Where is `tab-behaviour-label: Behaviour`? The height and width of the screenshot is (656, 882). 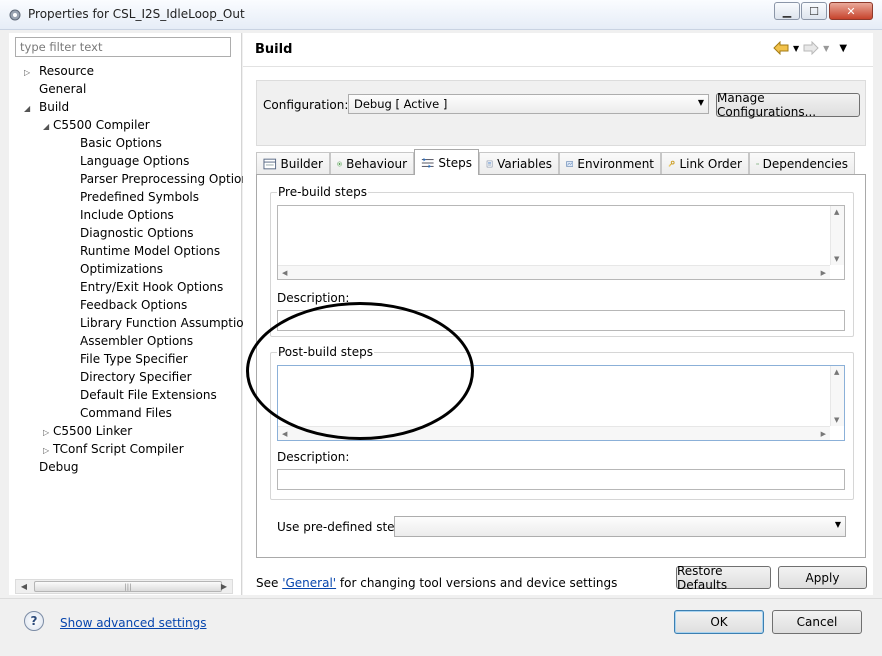
tab-behaviour-label: Behaviour is located at coordinates (376, 163).